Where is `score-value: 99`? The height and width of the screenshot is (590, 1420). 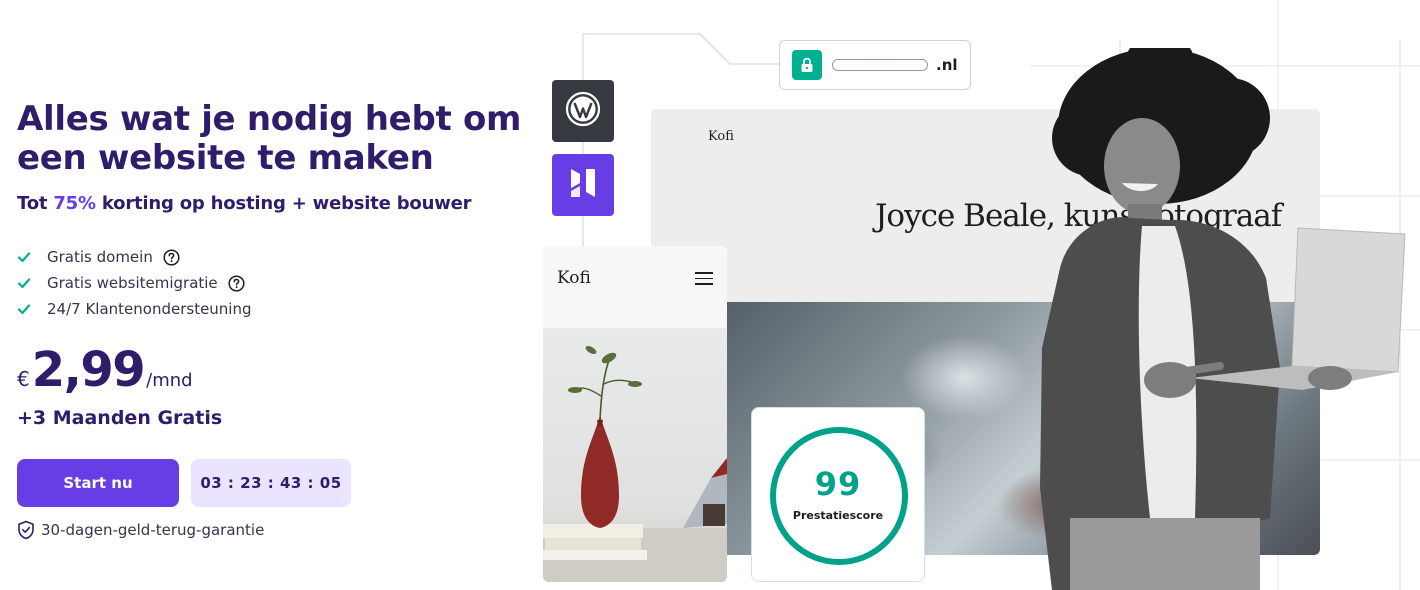 score-value: 99 is located at coordinates (838, 484).